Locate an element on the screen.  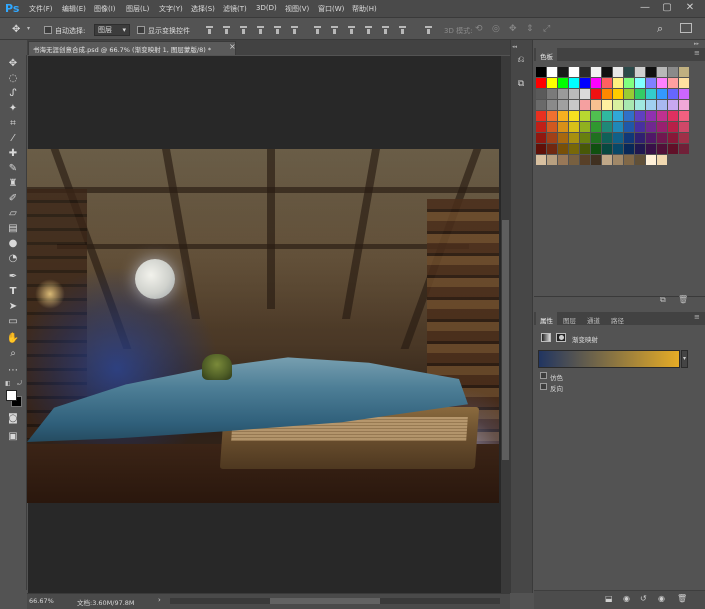
3d-pan-icon: ✥ is located at coordinates (513, 29).